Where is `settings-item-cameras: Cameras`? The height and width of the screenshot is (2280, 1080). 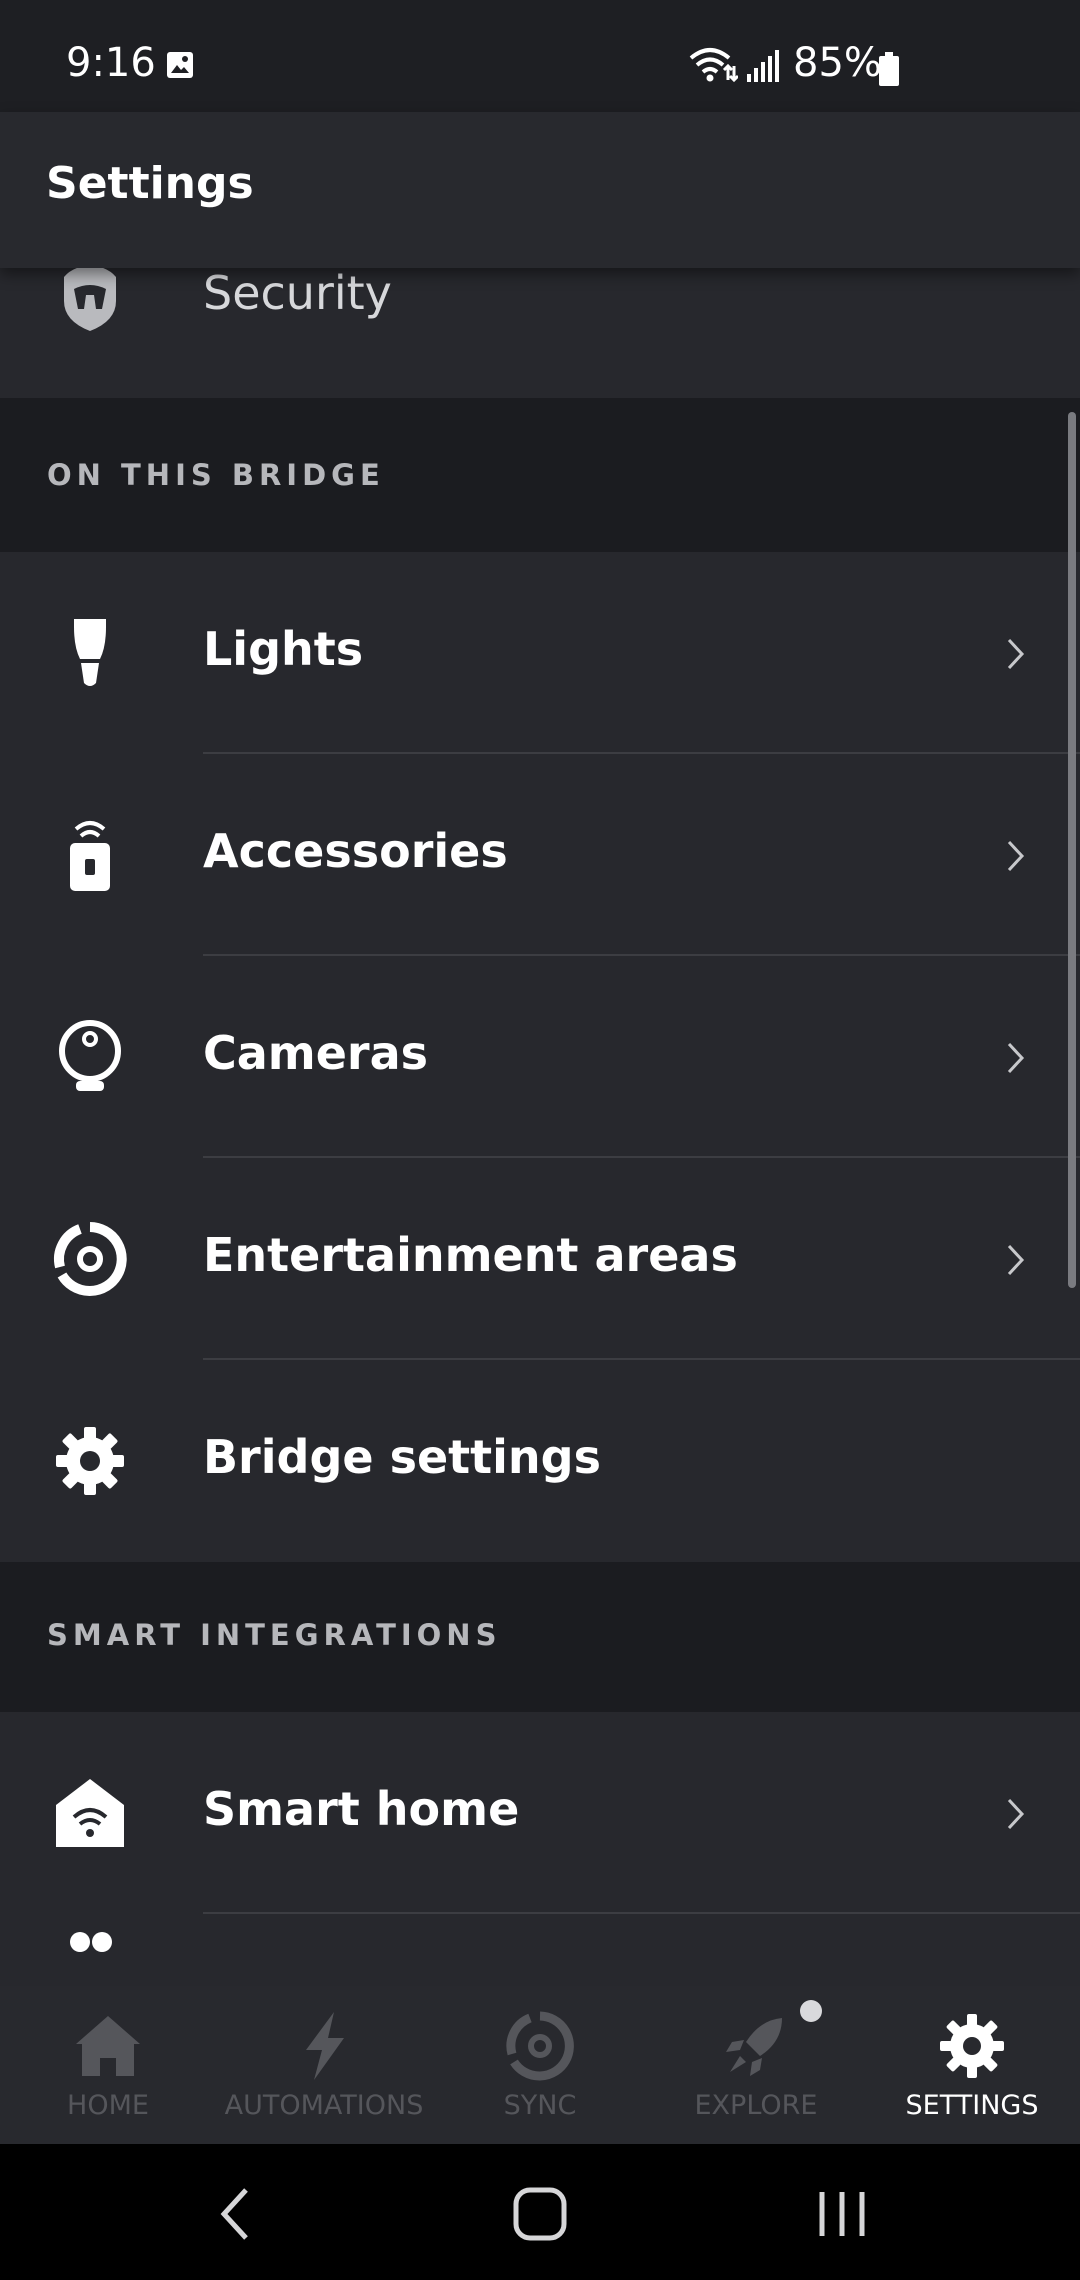 settings-item-cameras: Cameras is located at coordinates (540, 1057).